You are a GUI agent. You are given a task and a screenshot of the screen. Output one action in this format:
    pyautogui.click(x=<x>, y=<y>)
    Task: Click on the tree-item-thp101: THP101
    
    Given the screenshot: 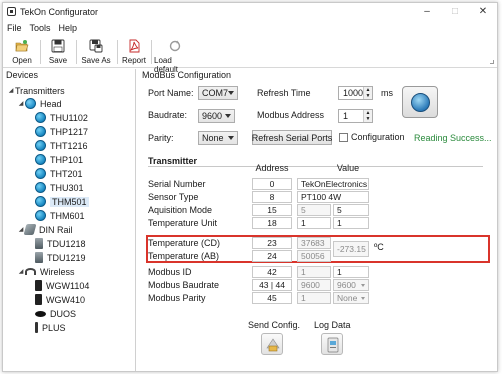 What is the action you would take?
    pyautogui.click(x=59, y=159)
    